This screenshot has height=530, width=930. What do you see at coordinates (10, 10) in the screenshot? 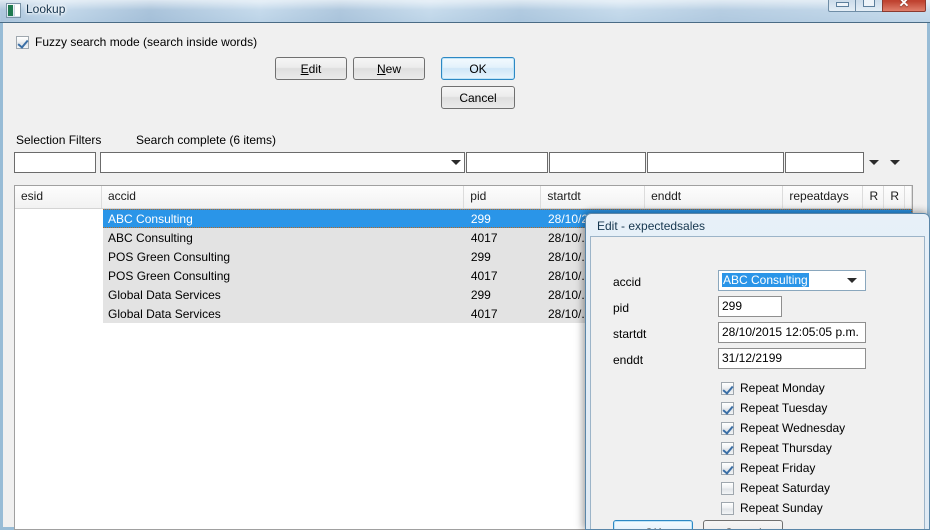
I see `app-icon-left-block` at bounding box center [10, 10].